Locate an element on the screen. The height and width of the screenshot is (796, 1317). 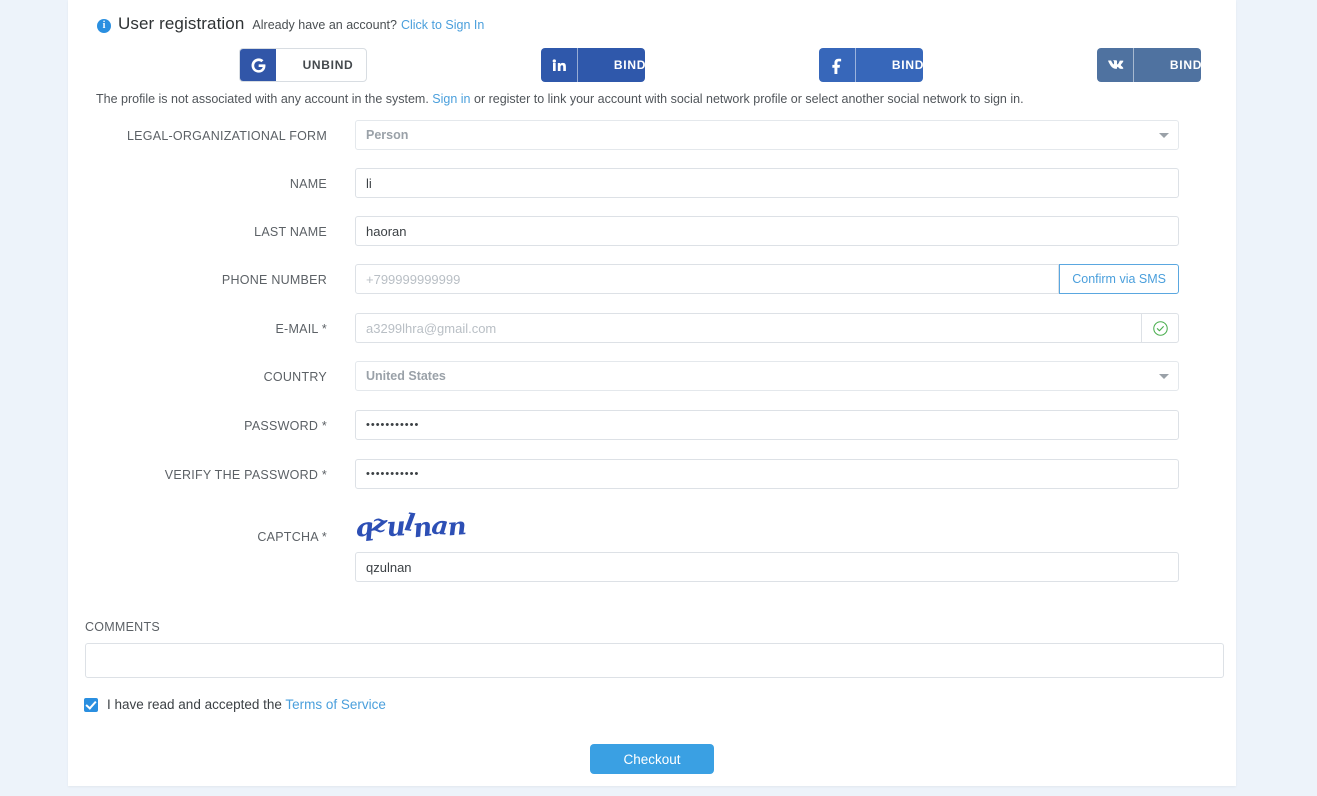
verify-password-input is located at coordinates (767, 474).